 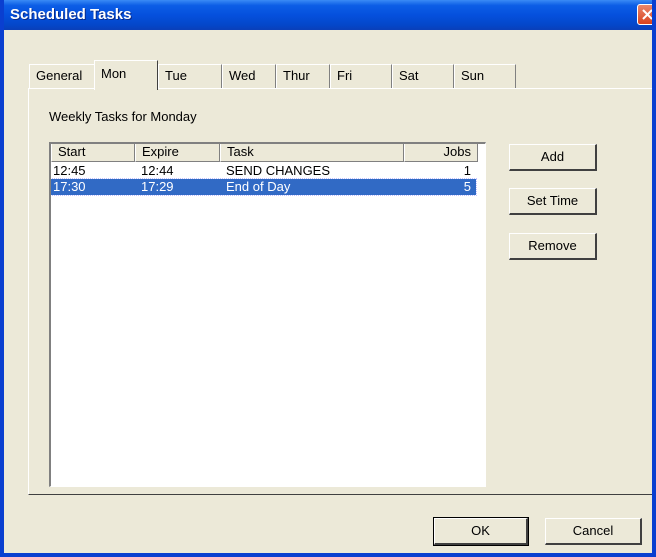 What do you see at coordinates (157, 170) in the screenshot?
I see `cell-expire: 12:44` at bounding box center [157, 170].